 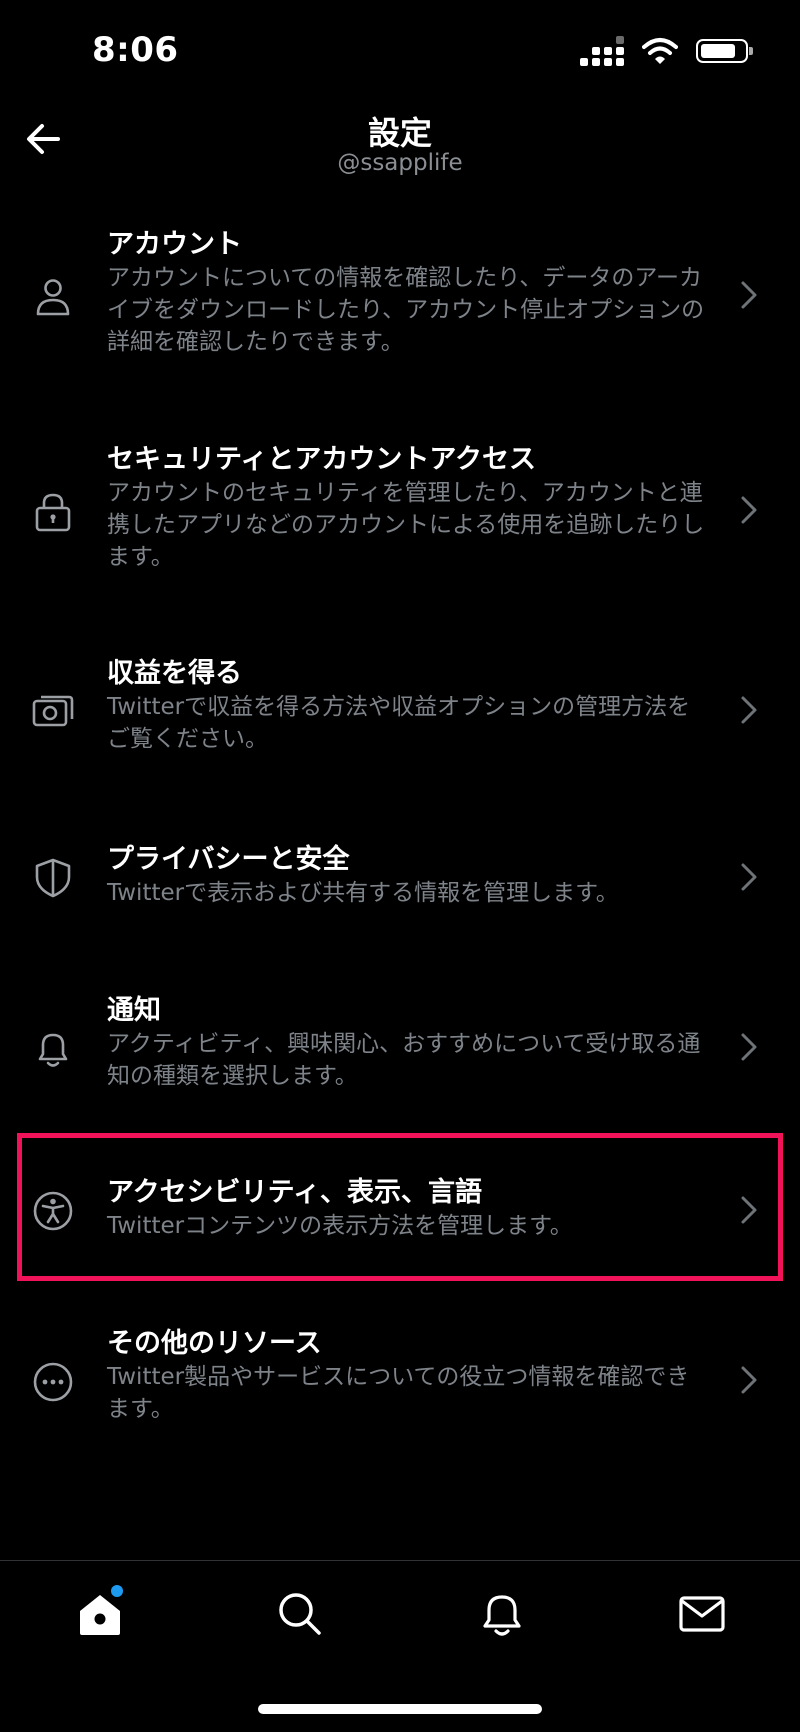 What do you see at coordinates (53, 1382) in the screenshot?
I see `more-icon` at bounding box center [53, 1382].